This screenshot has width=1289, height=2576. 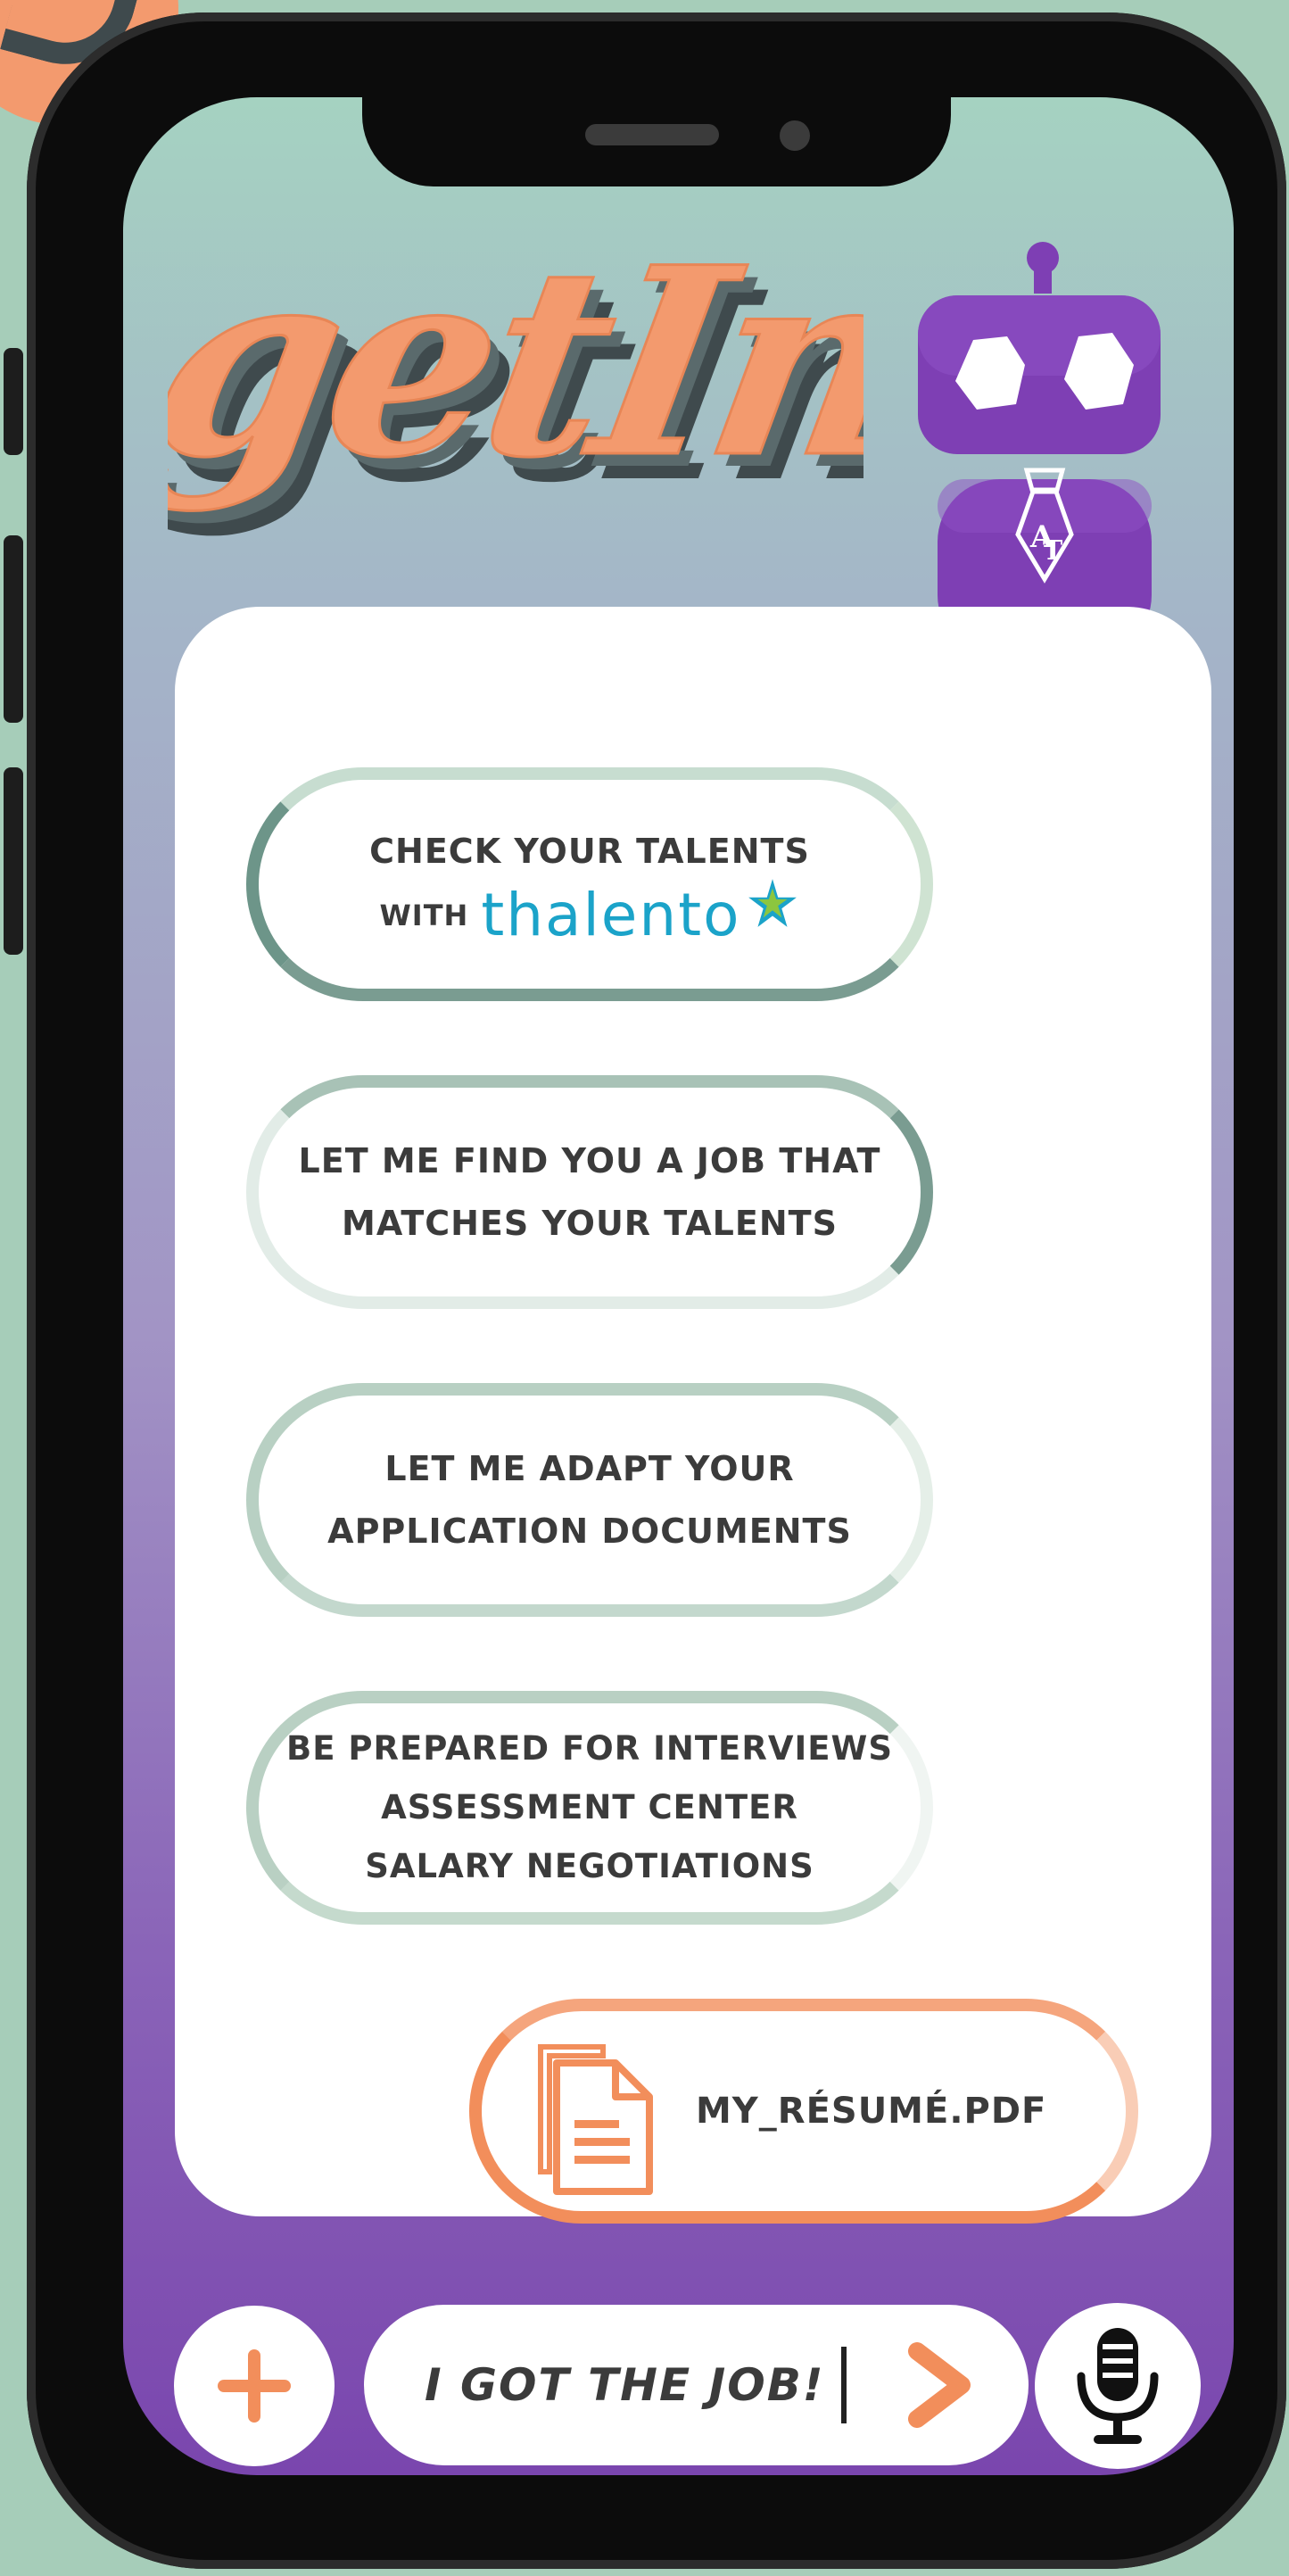 What do you see at coordinates (1053, 551) in the screenshot?
I see `svg-text: T` at bounding box center [1053, 551].